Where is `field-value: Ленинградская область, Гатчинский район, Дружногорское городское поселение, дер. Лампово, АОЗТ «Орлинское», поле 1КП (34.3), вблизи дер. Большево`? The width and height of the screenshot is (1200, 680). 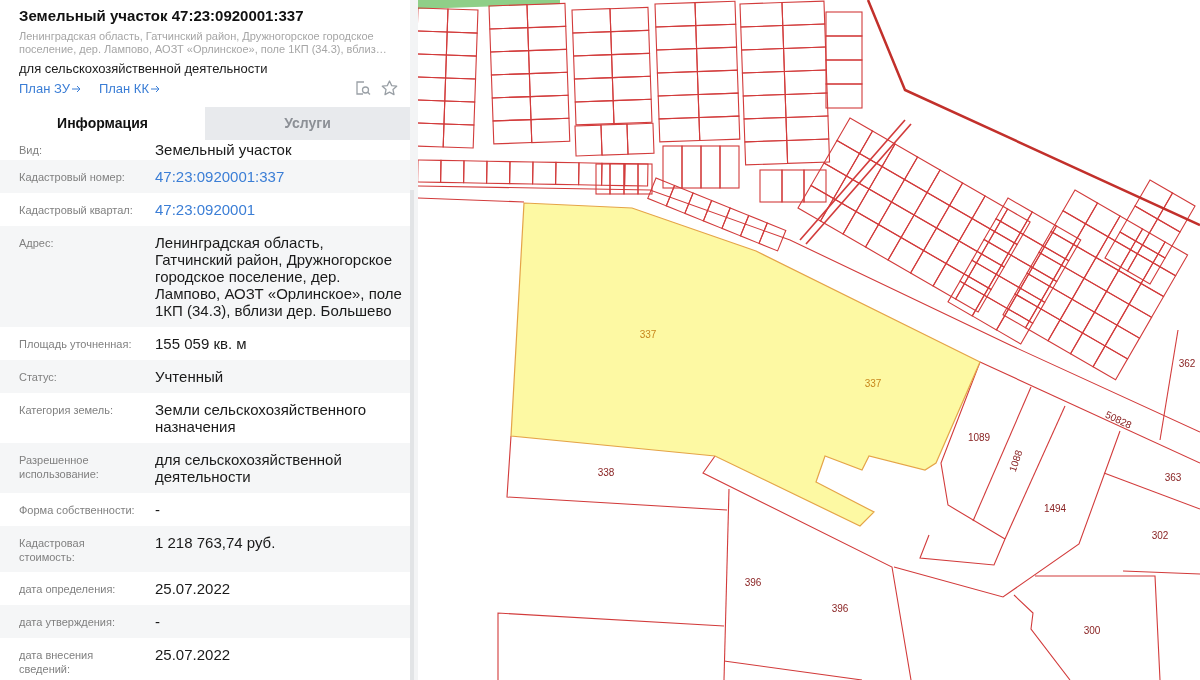
field-value: Ленинградская область, Гатчинский район, Дружногорское городское поселение, дер. Лампово, АОЗТ «Орлинское», поле 1КП (34.3), вблизи дер. Большево is located at coordinates (278, 276).